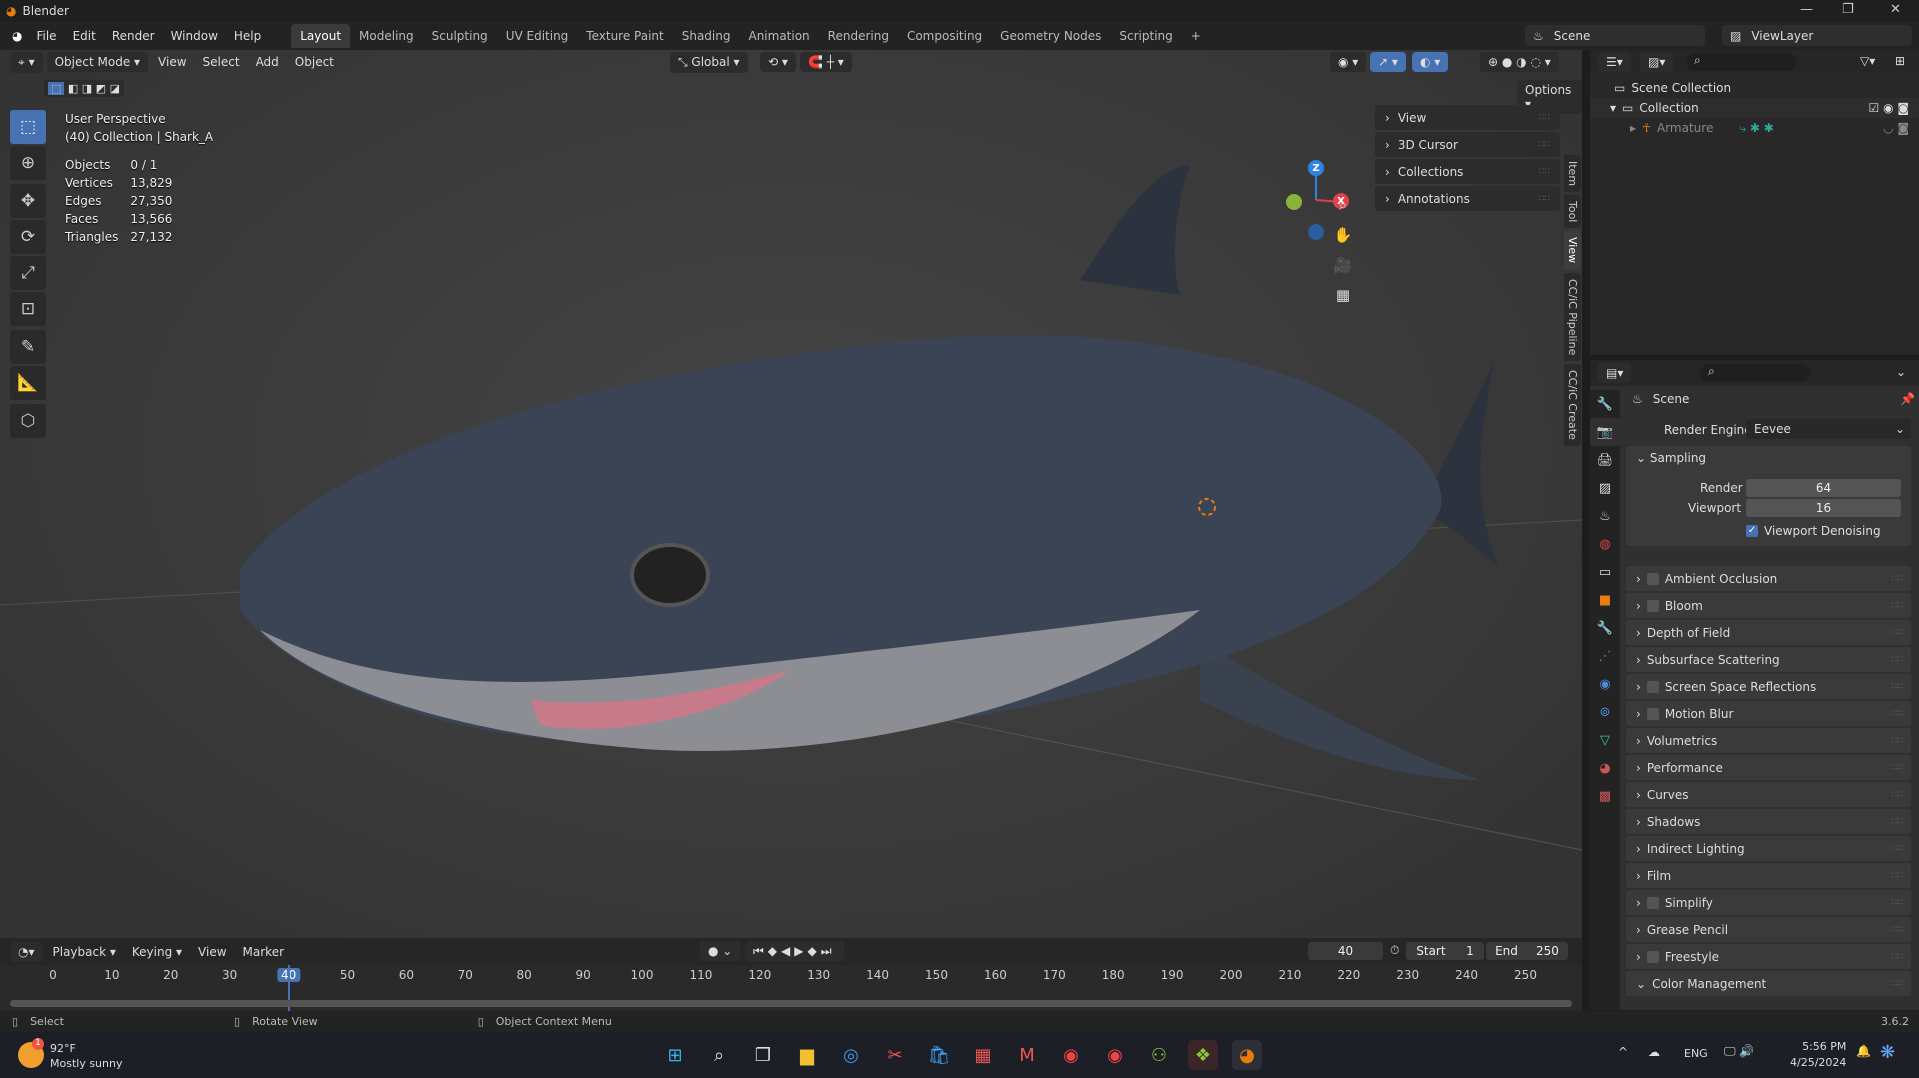 This screenshot has width=1919, height=1078. I want to click on panel-collections: › Collections ∷∷, so click(1467, 171).